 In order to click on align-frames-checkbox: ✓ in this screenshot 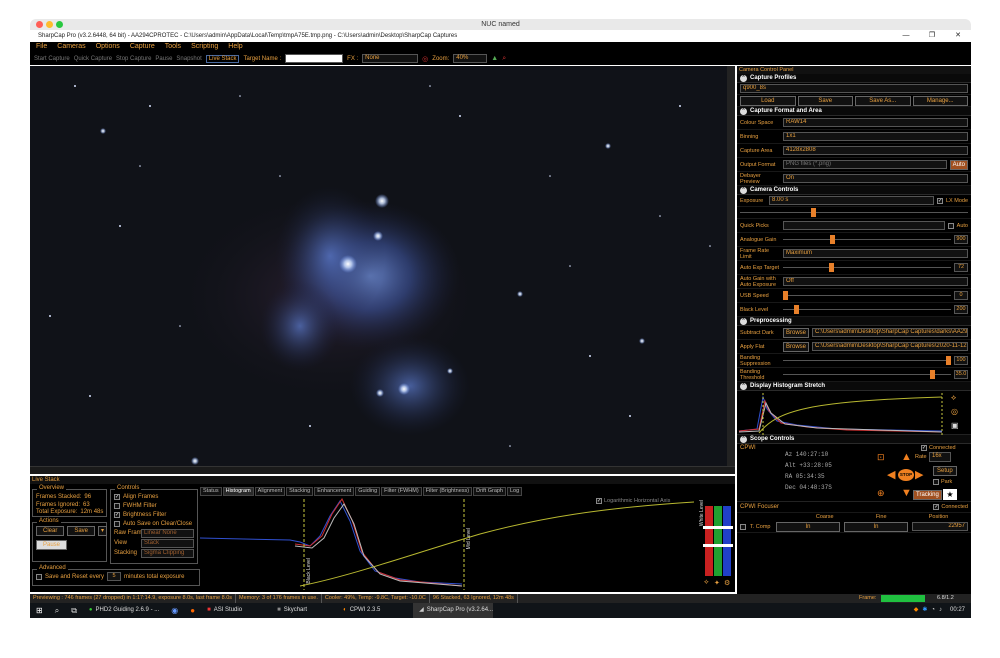, I will do `click(117, 496)`.